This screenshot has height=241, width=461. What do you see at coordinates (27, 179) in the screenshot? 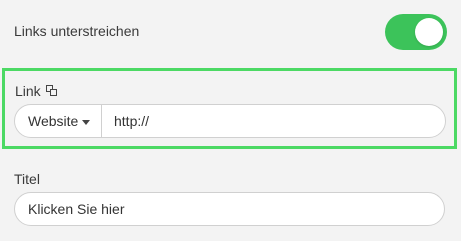
I see `title-label: Titel` at bounding box center [27, 179].